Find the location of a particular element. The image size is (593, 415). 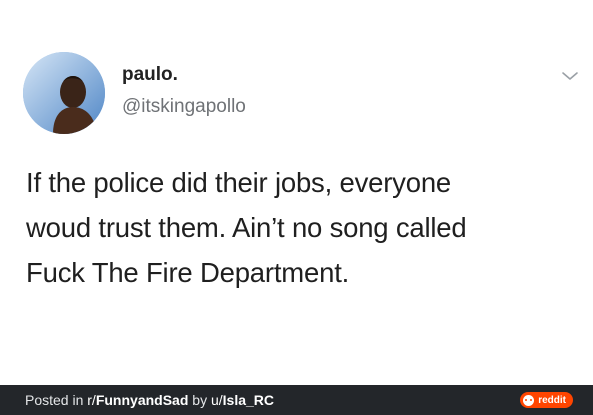

post-credit: Posted in r/FunnyandSad by u/Isla_RC is located at coordinates (149, 400).